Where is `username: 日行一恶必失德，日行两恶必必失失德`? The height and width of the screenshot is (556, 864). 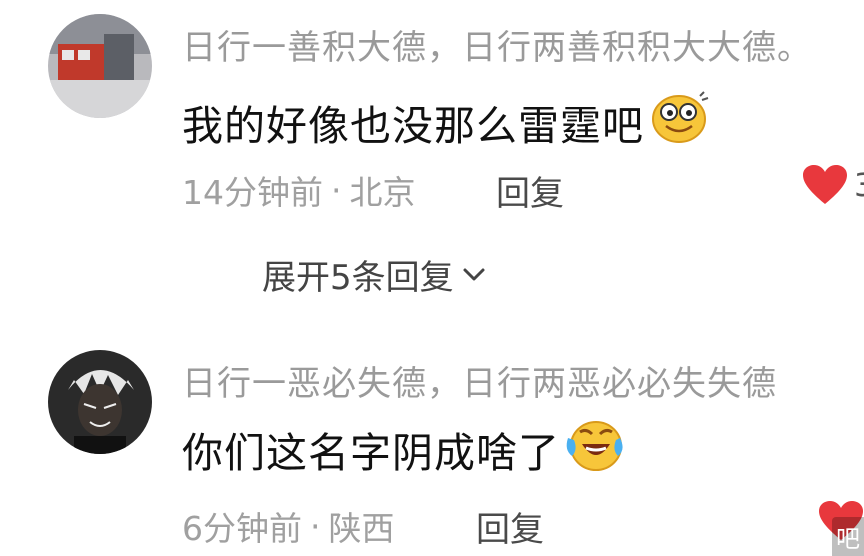
username: 日行一恶必失德，日行两恶必必失失德 is located at coordinates (479, 380).